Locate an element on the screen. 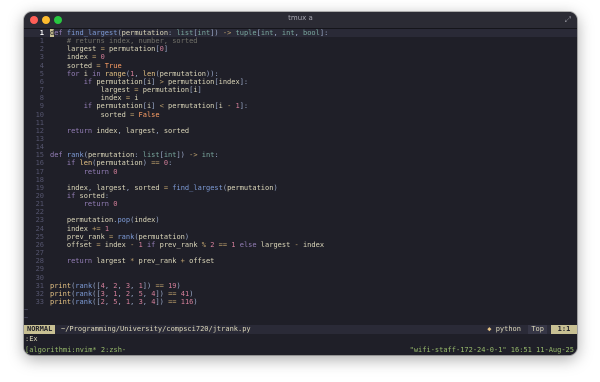  line-number: 33 is located at coordinates (39, 301).